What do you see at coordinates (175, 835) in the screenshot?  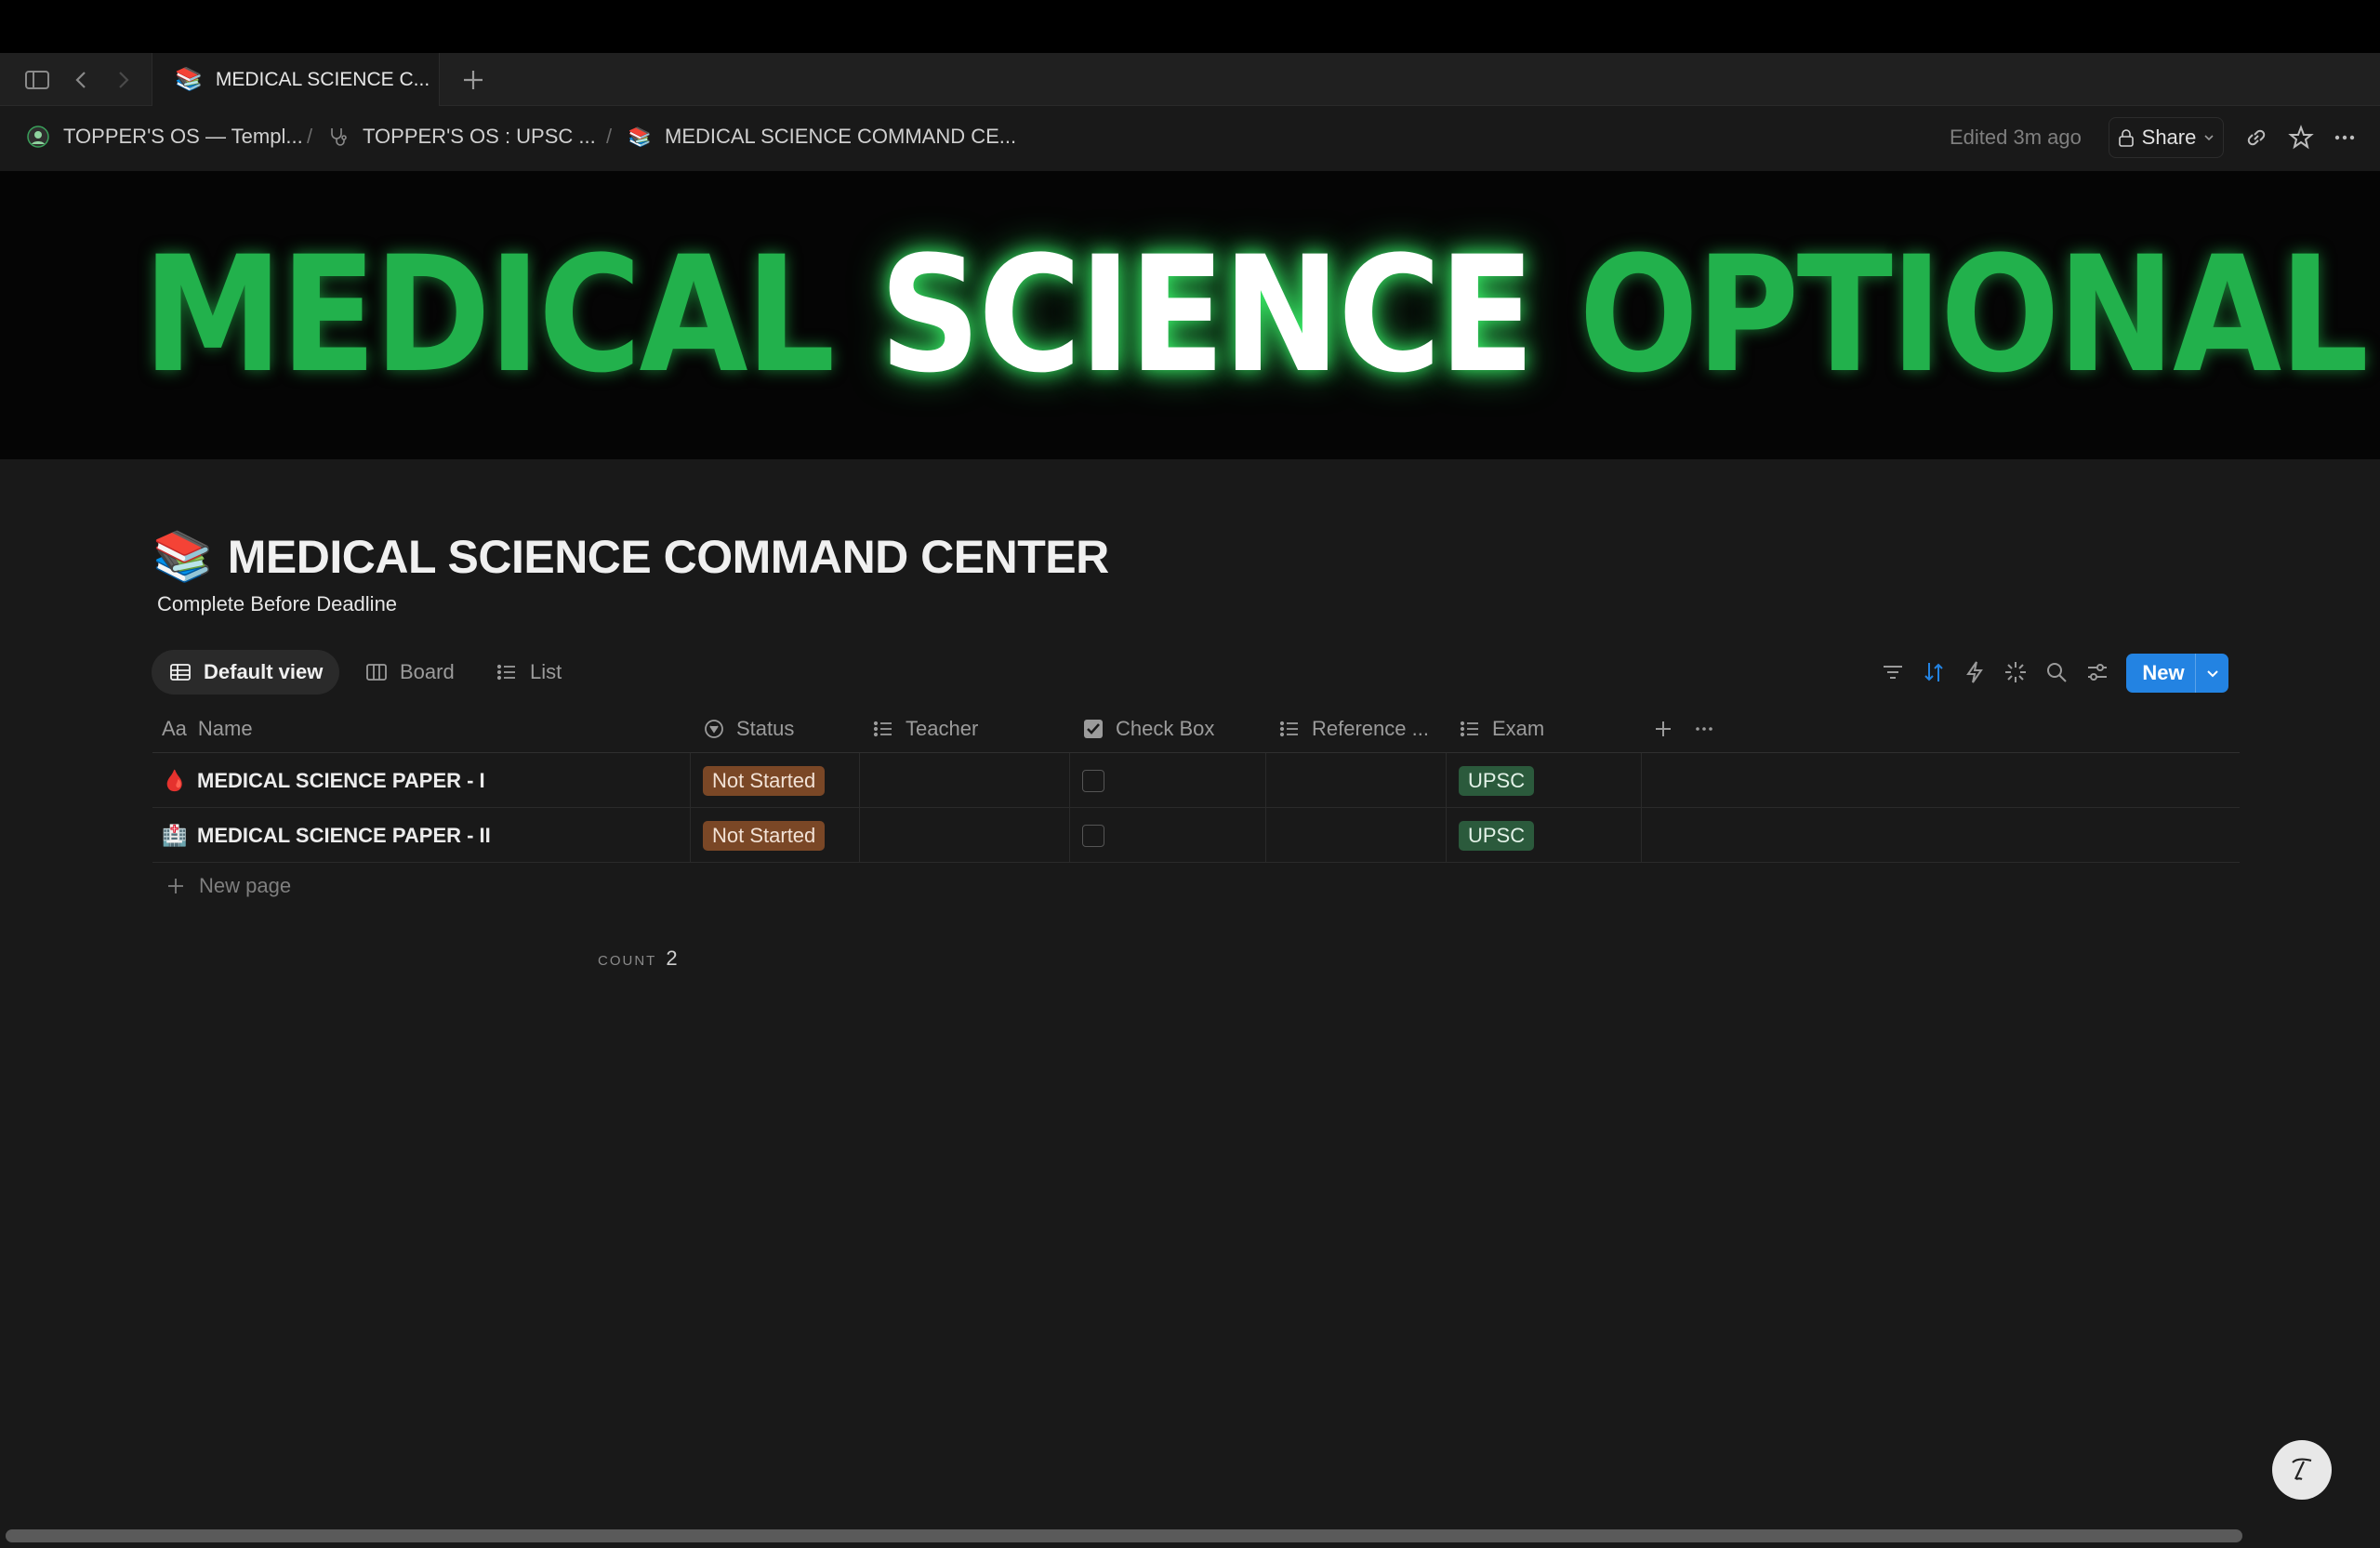 I see `hospital-icon: 🏥` at bounding box center [175, 835].